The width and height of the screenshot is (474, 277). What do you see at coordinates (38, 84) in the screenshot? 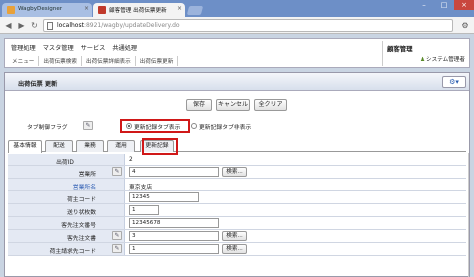
I see `page-title: 出荷伝票 更新` at bounding box center [38, 84].